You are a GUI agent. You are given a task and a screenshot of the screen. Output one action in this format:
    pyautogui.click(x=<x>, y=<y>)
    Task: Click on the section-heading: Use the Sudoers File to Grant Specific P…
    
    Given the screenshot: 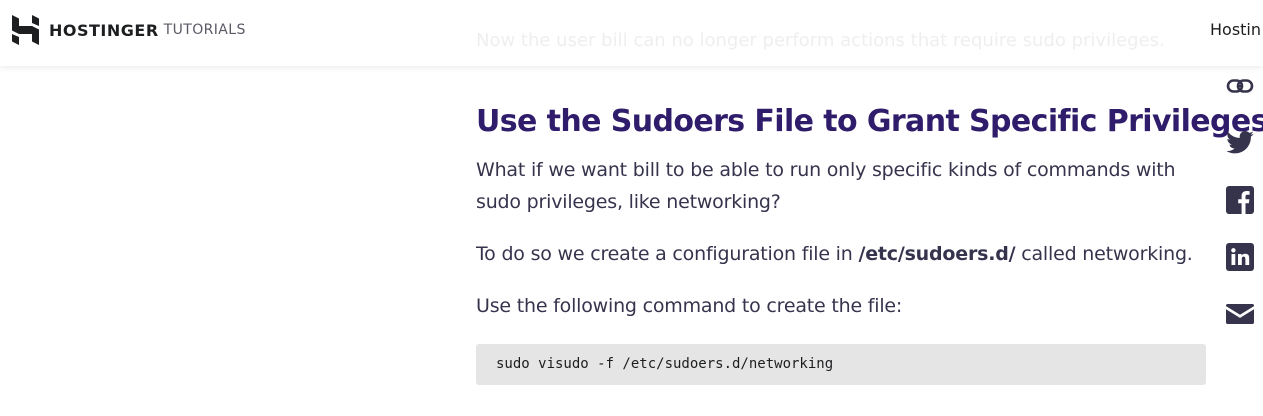 What is the action you would take?
    pyautogui.click(x=869, y=121)
    